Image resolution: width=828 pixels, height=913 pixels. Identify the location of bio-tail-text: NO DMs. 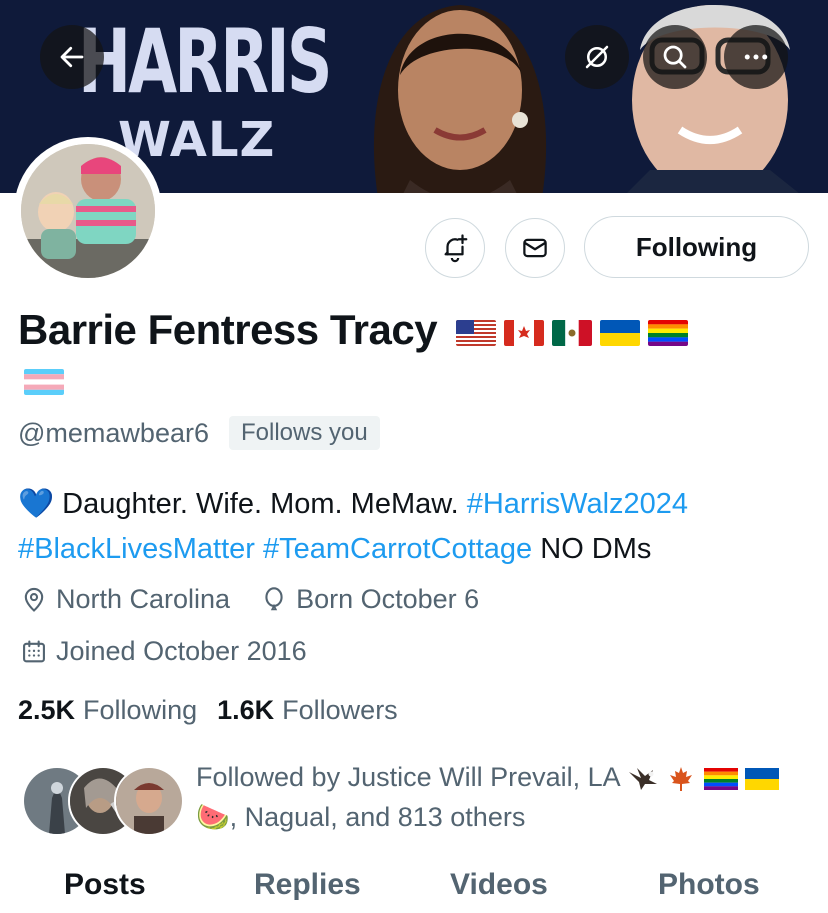
(596, 549).